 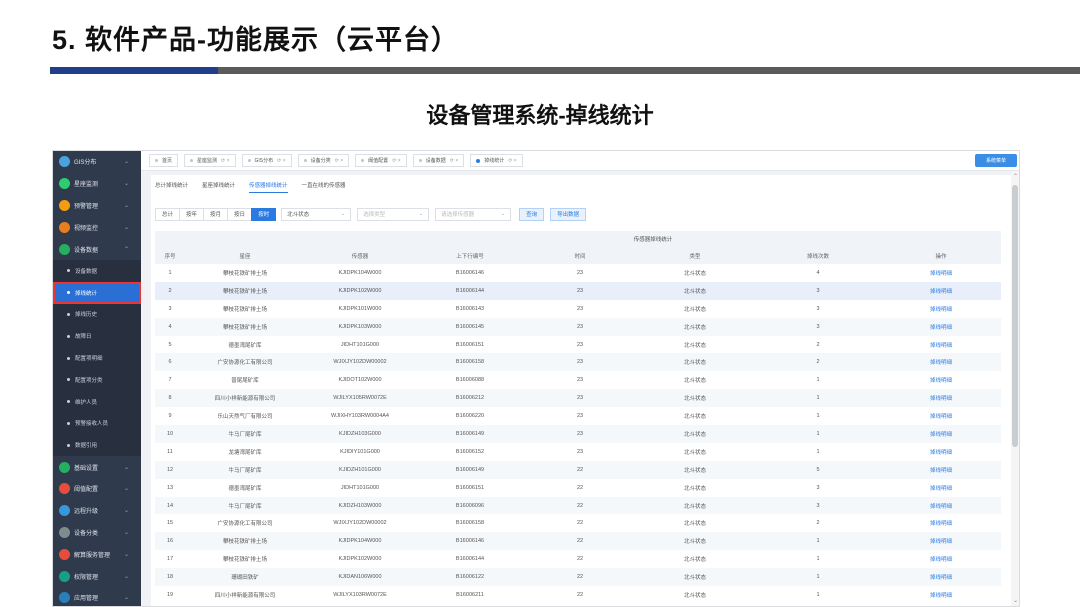 What do you see at coordinates (1015, 316) in the screenshot?
I see `scrollbar-thumb` at bounding box center [1015, 316].